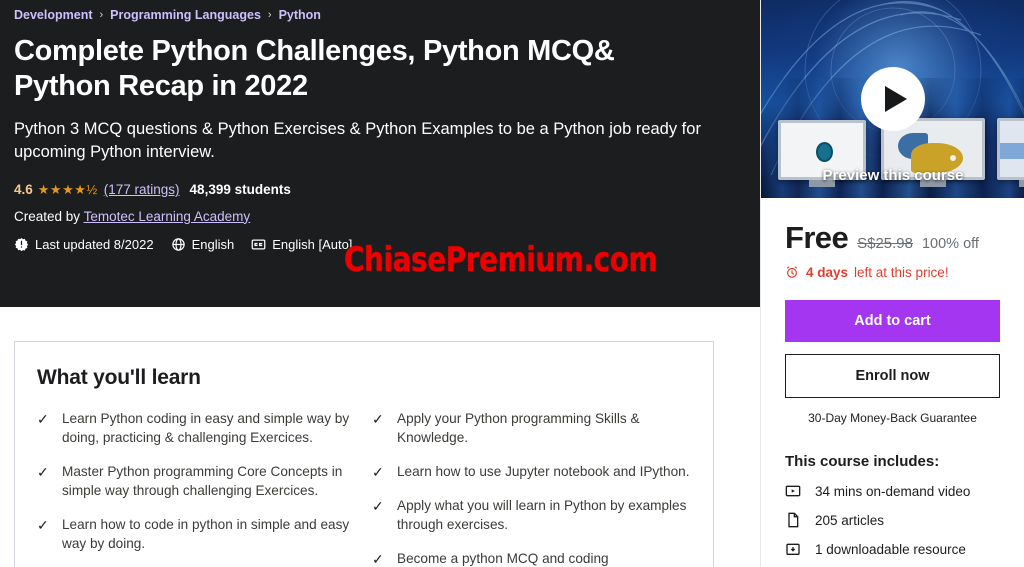  I want to click on course-includes-title: This course includes:, so click(862, 461).